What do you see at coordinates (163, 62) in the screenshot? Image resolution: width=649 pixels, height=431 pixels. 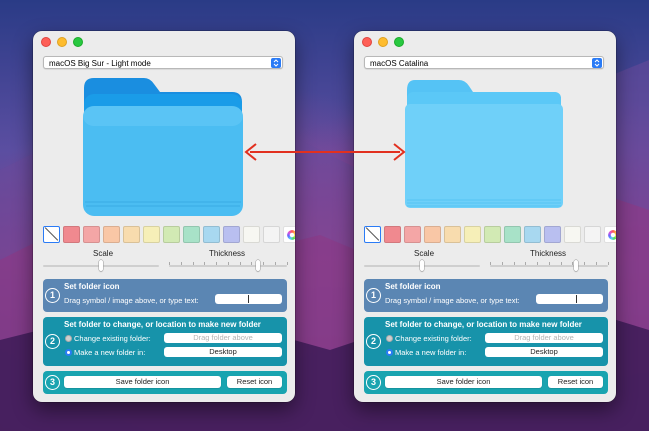 I see `theme-popup: macOS Big Sur - Light mode` at bounding box center [163, 62].